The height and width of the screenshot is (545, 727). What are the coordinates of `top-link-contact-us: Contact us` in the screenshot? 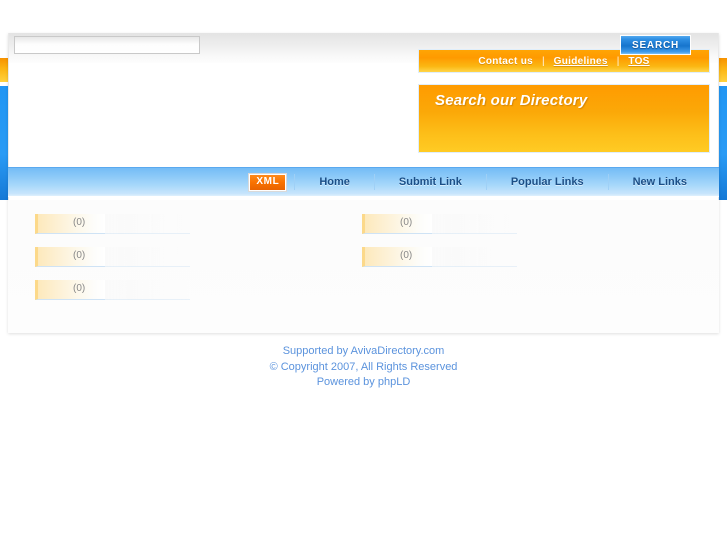 It's located at (505, 61).